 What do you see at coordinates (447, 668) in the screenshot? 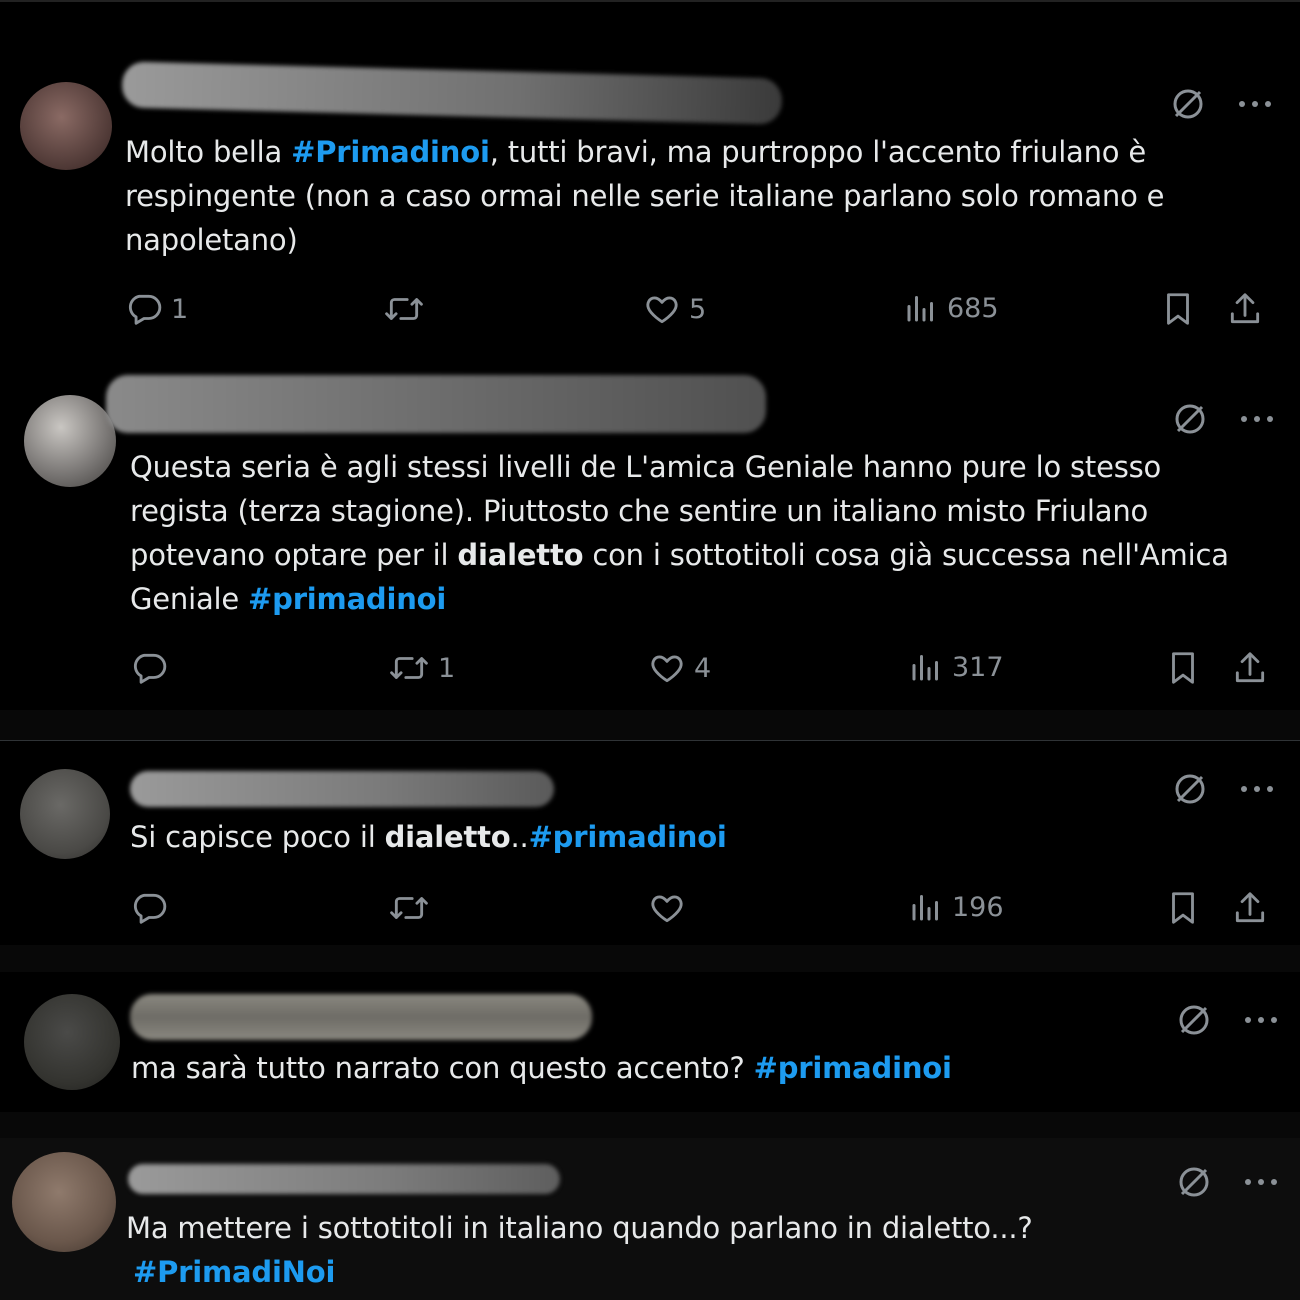
I see `repost-count: 1` at bounding box center [447, 668].